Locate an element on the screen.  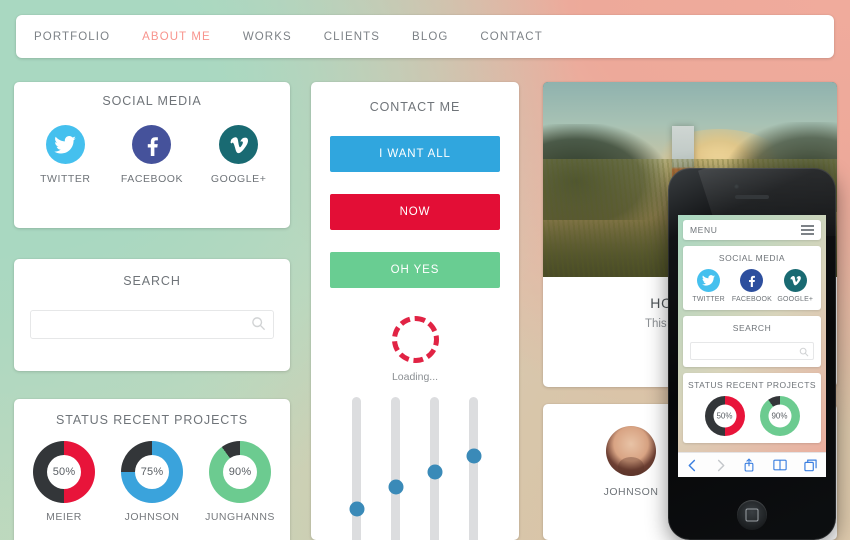
donut-value-johnson: 75% is located at coordinates (152, 472).